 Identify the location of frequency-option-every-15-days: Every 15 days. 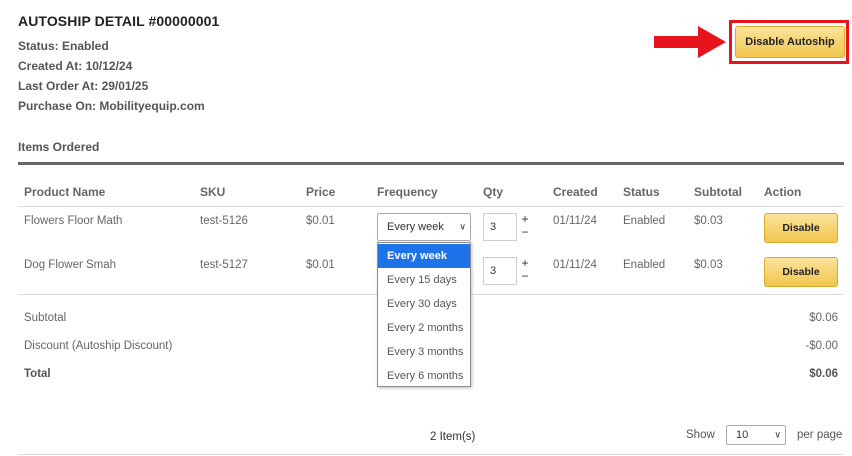
(424, 280).